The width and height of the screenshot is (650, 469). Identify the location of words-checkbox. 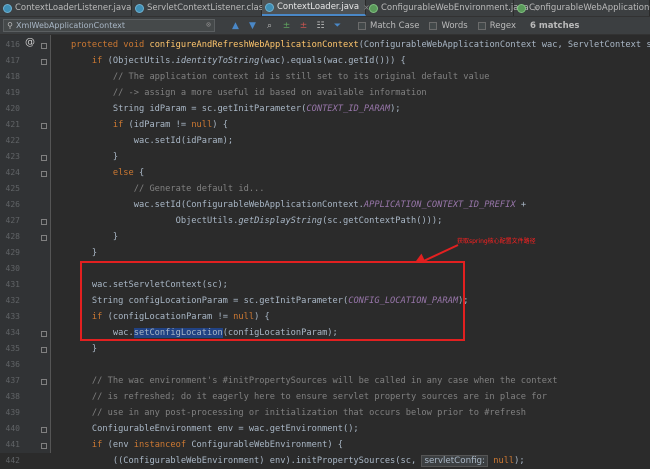
(433, 25).